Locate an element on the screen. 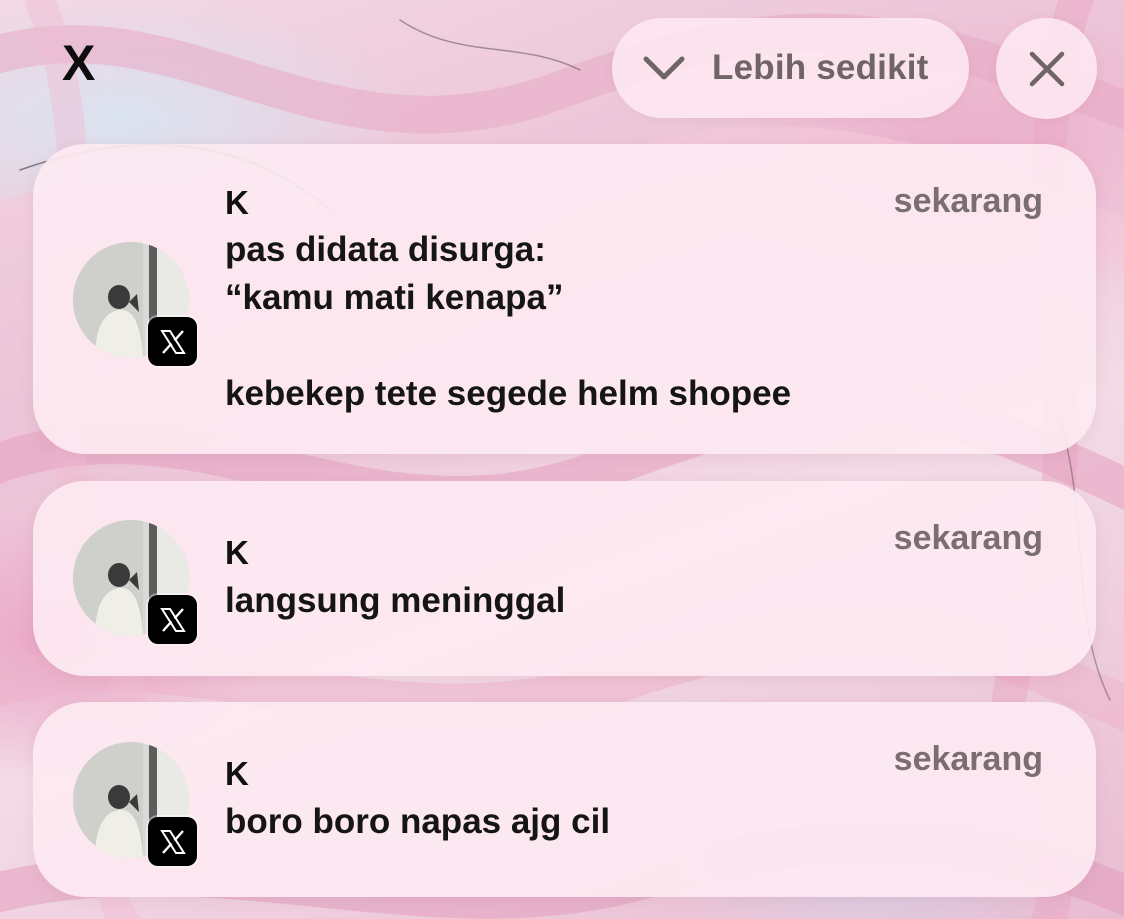  notification-message: langsung meninggal is located at coordinates (395, 607).